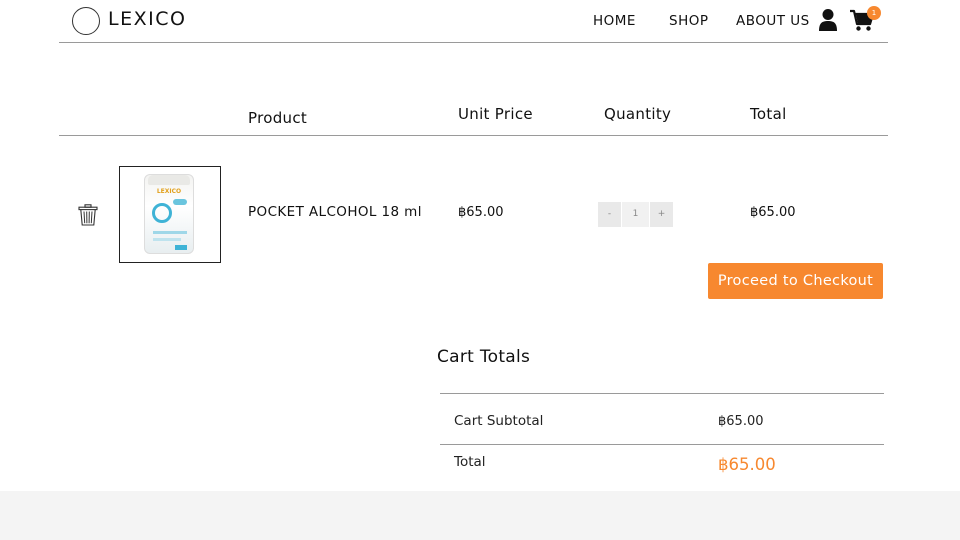 The width and height of the screenshot is (960, 540). I want to click on product-unit-price: ฿65.00, so click(481, 212).